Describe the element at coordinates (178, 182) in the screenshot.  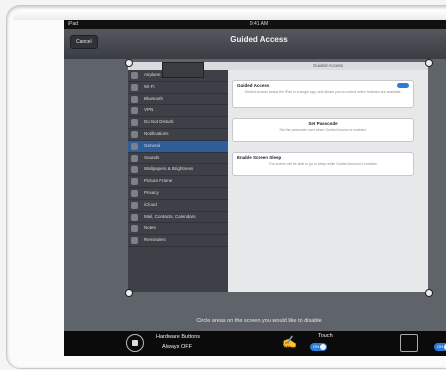
I see `settings-item: Picture Frame` at that location.